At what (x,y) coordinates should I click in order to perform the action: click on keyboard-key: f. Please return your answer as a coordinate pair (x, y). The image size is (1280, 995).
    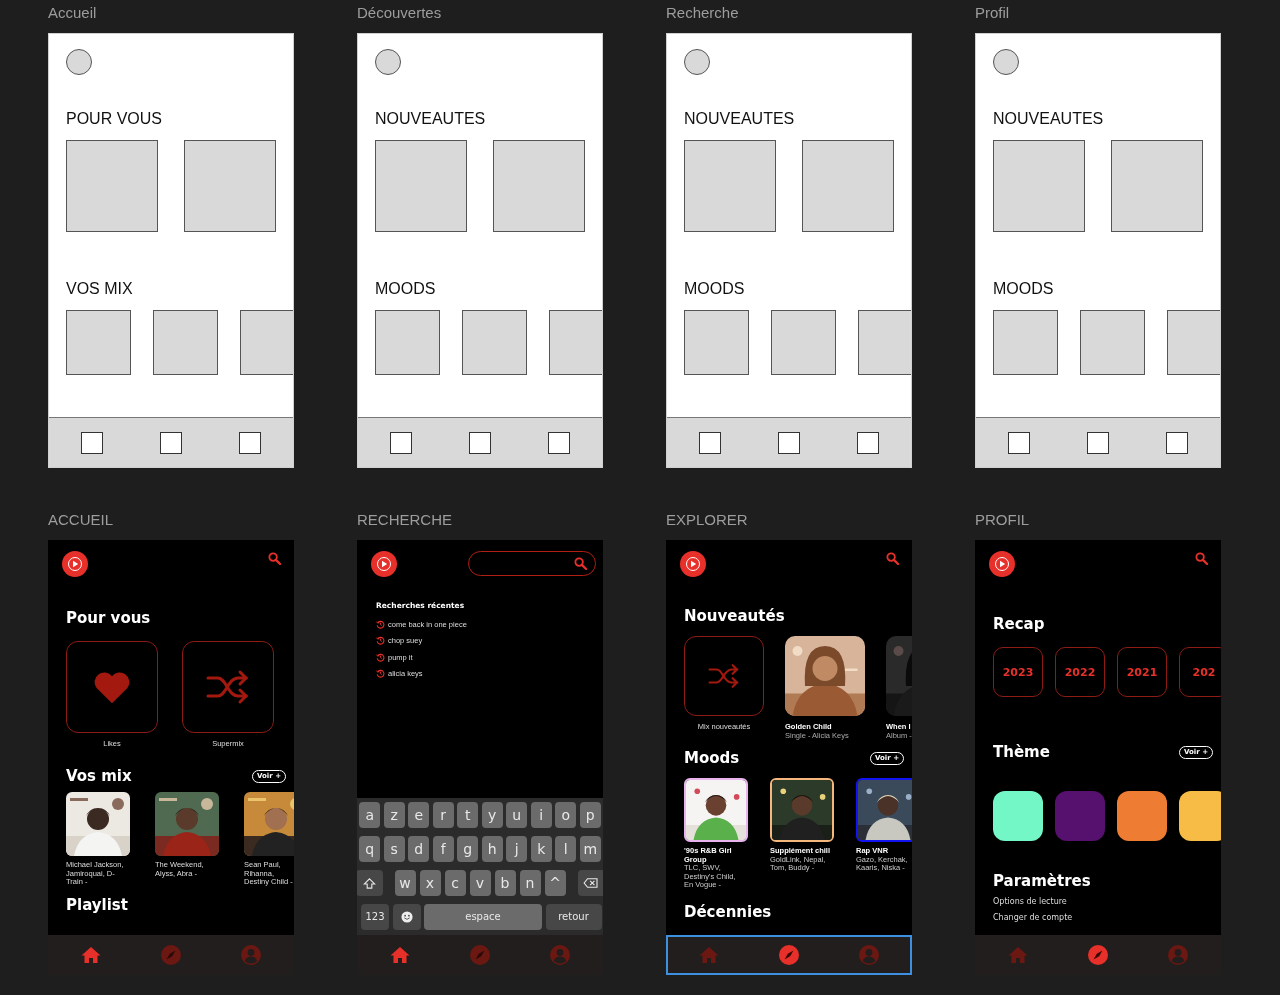
    Looking at the image, I should click on (443, 849).